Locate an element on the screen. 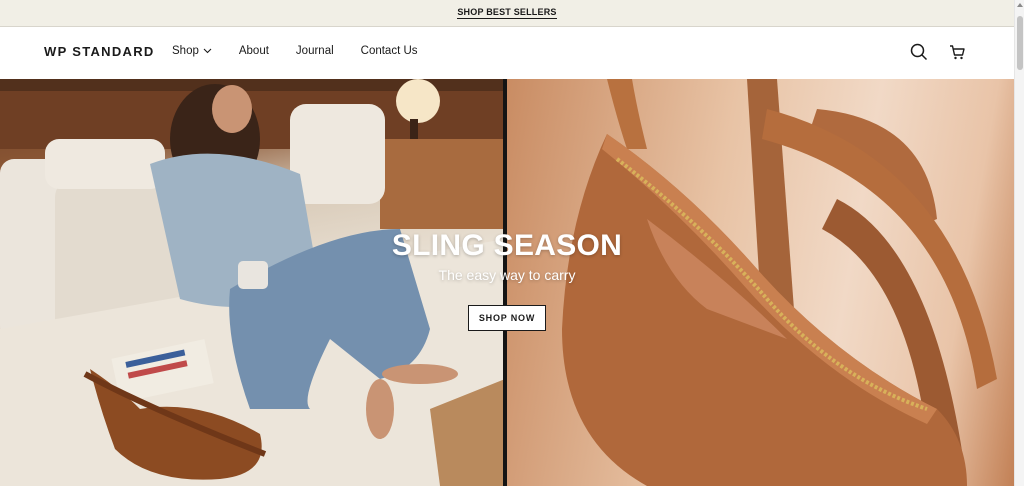 This screenshot has width=1024, height=486. cart-icon is located at coordinates (957, 52).